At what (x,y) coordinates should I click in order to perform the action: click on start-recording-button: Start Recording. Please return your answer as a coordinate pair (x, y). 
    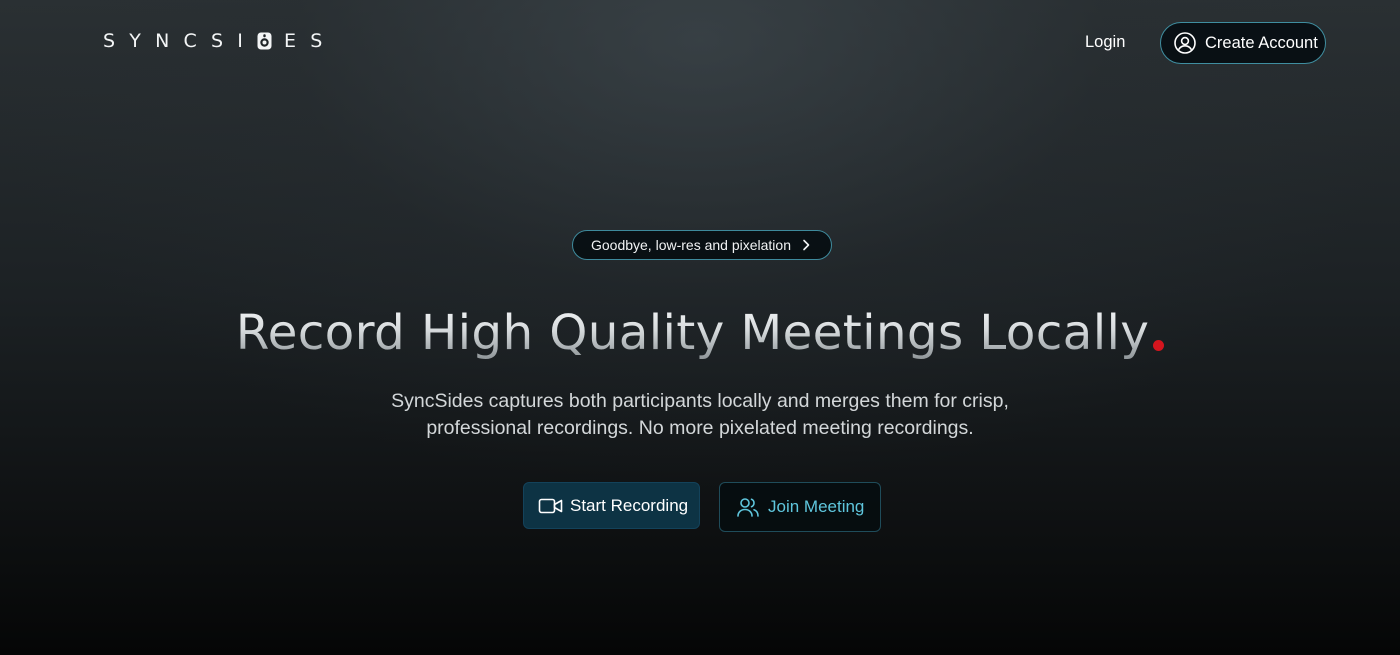
    Looking at the image, I should click on (611, 505).